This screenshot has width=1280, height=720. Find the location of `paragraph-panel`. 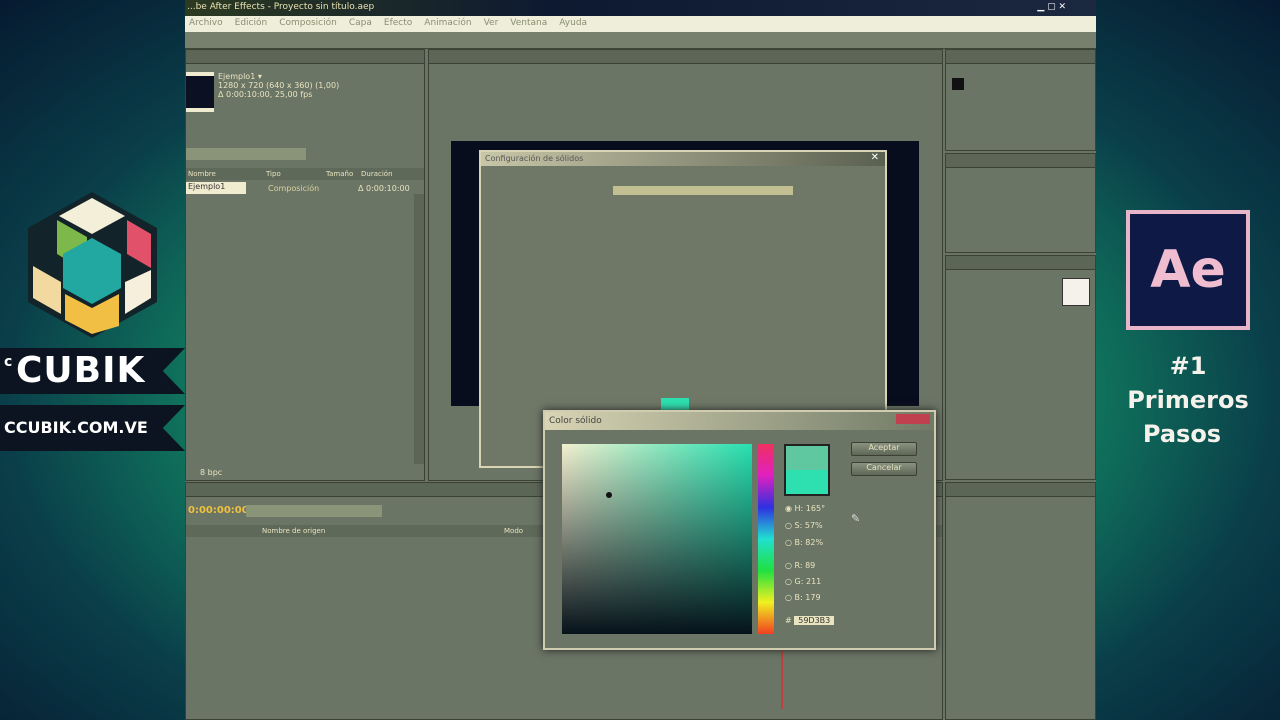

paragraph-panel is located at coordinates (1020, 601).